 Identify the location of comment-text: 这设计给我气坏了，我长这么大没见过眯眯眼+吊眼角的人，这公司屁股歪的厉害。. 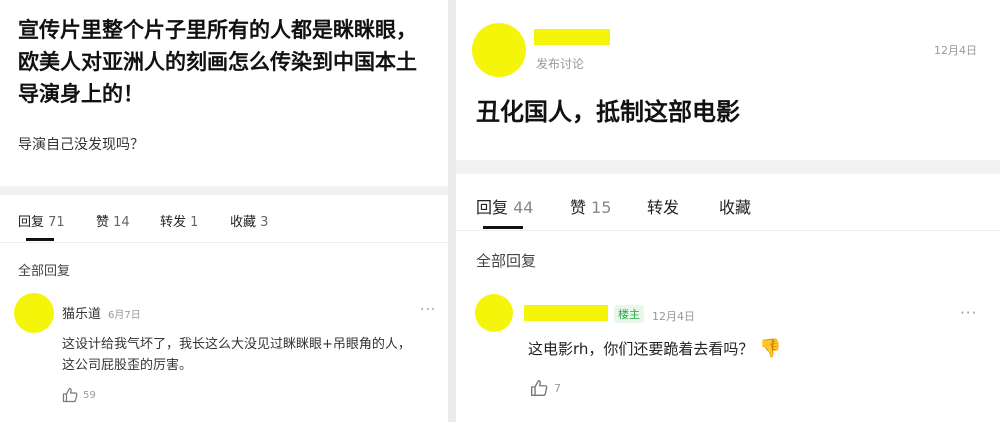
(236, 355).